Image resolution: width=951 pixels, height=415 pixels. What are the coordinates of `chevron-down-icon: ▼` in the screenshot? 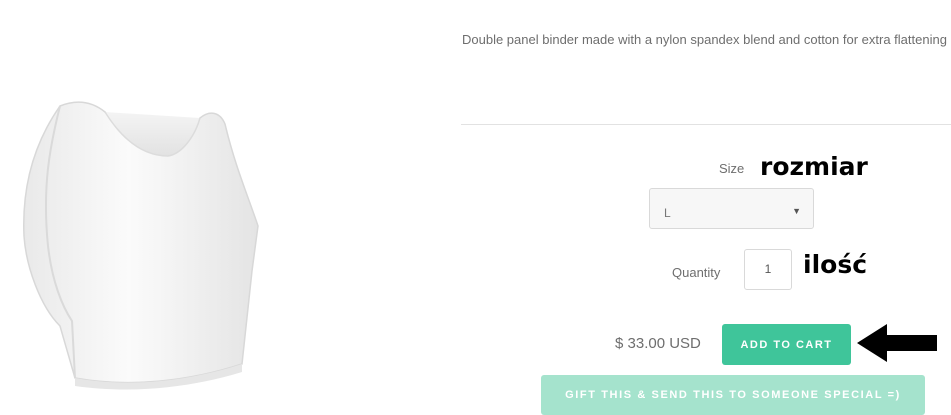 It's located at (796, 211).